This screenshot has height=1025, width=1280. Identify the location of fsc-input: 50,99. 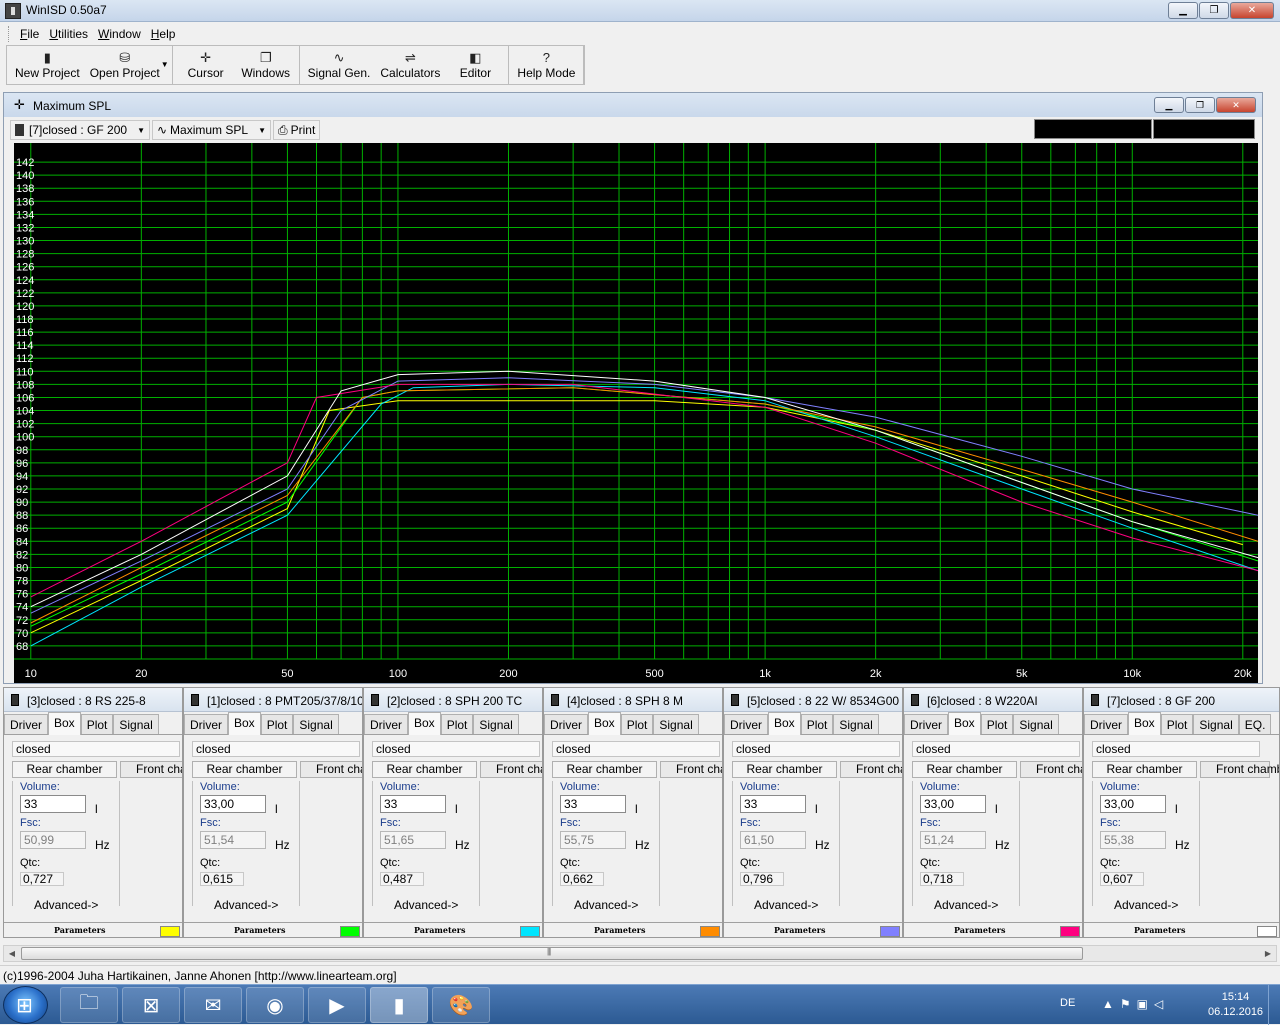
(53, 840).